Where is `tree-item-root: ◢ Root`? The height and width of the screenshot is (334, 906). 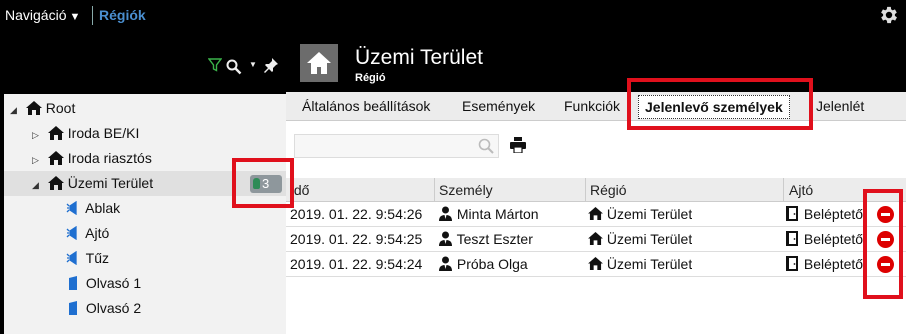
tree-item-root: ◢ Root is located at coordinates (42, 108).